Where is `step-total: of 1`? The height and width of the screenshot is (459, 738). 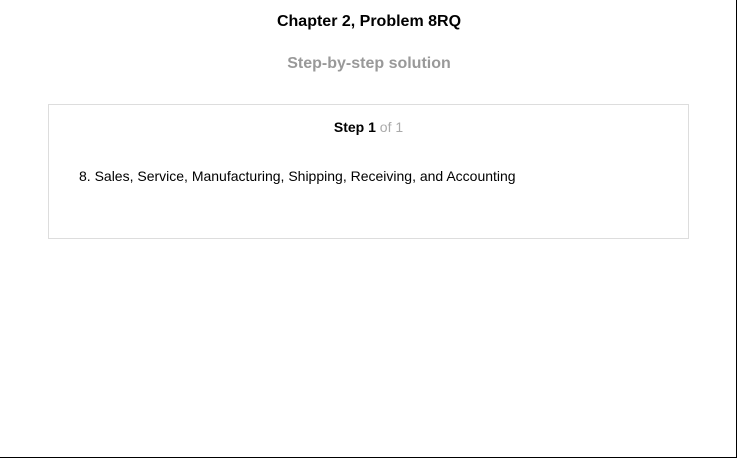
step-total: of 1 is located at coordinates (391, 127).